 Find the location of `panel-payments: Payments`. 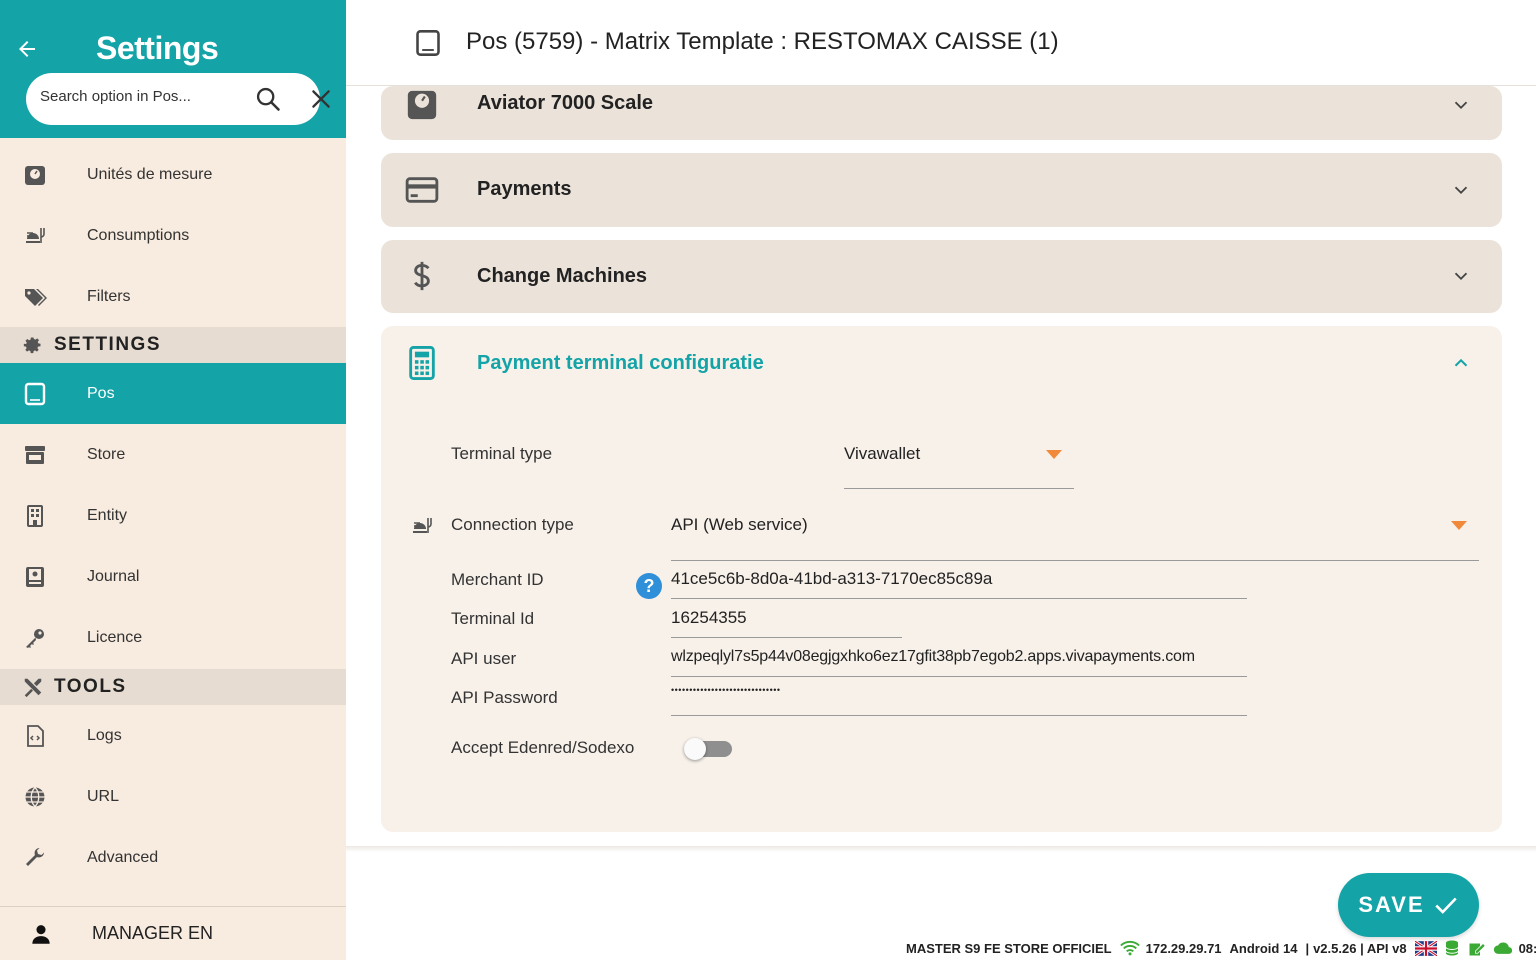

panel-payments: Payments is located at coordinates (941, 190).